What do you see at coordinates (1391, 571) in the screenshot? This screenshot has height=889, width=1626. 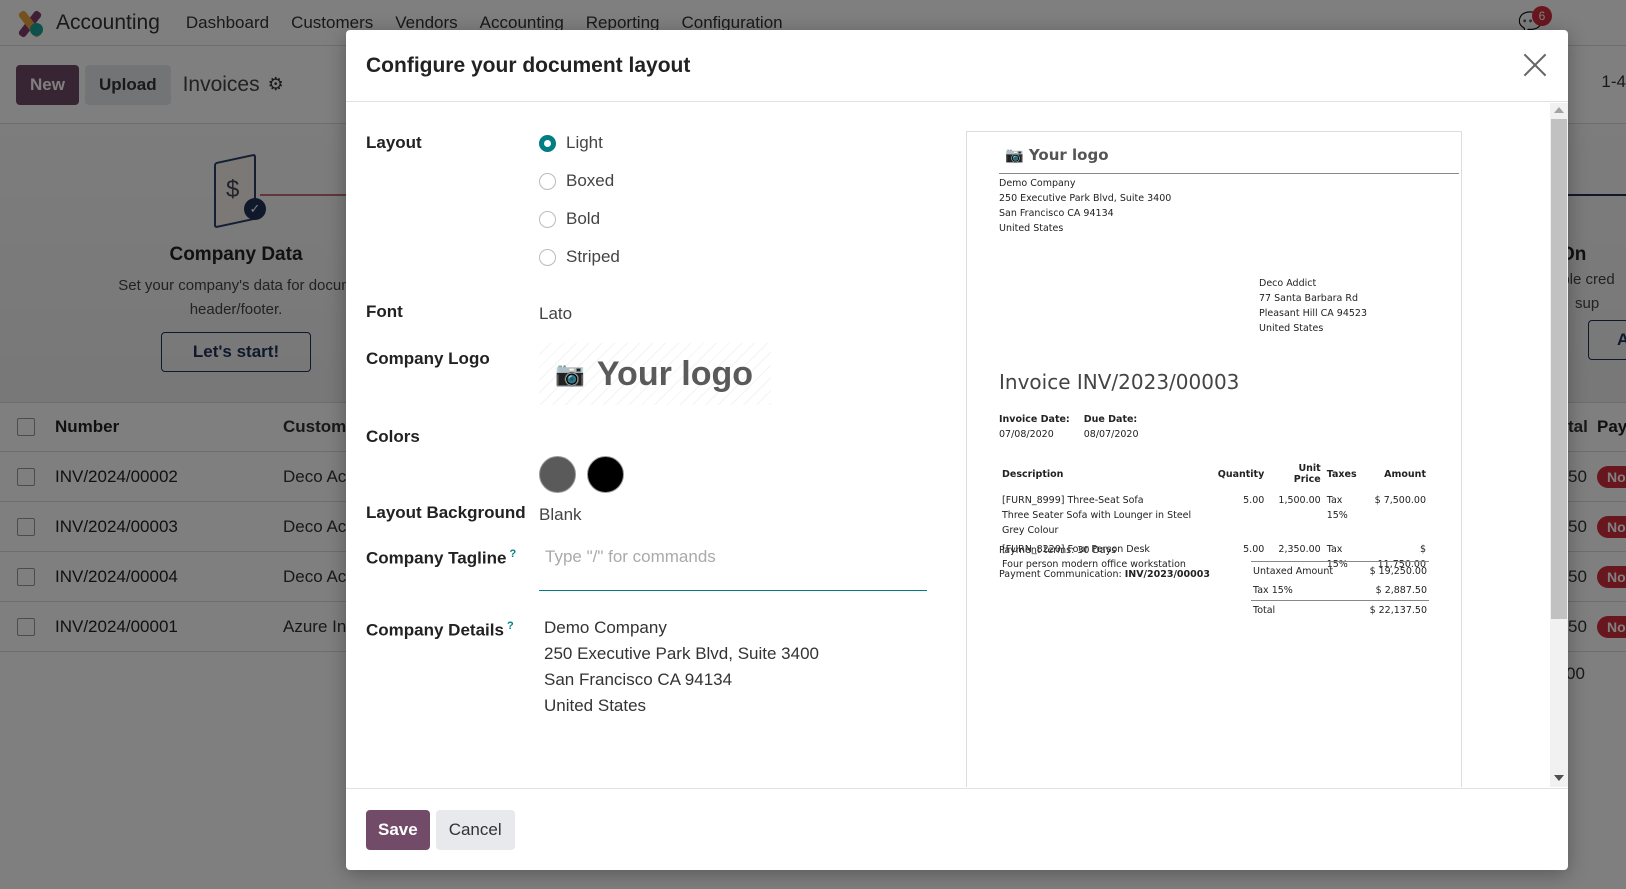 I see `totals-value: $ 19,250.00` at bounding box center [1391, 571].